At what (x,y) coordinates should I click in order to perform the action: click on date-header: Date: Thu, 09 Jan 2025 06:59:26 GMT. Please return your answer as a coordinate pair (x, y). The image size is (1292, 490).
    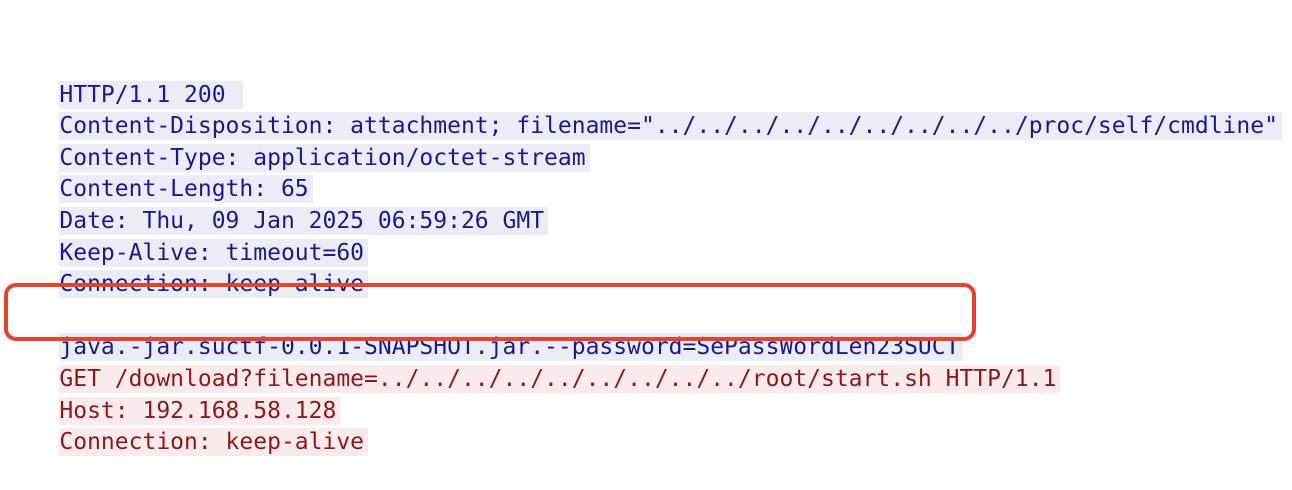
    Looking at the image, I should click on (304, 220).